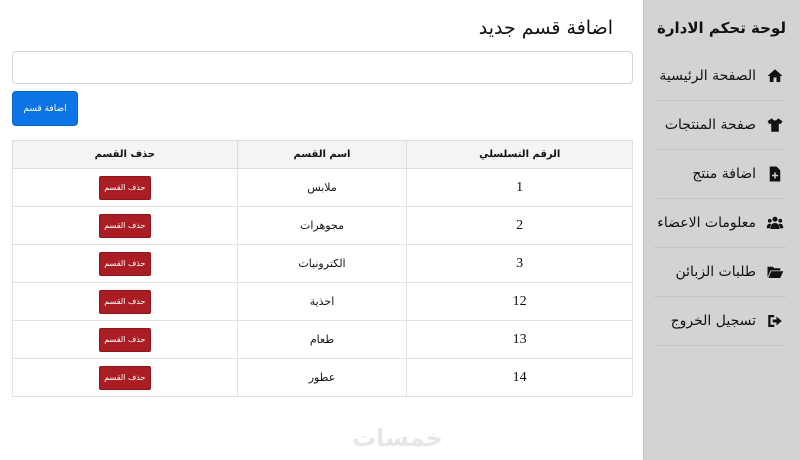  What do you see at coordinates (519, 377) in the screenshot?
I see `category-number: 14` at bounding box center [519, 377].